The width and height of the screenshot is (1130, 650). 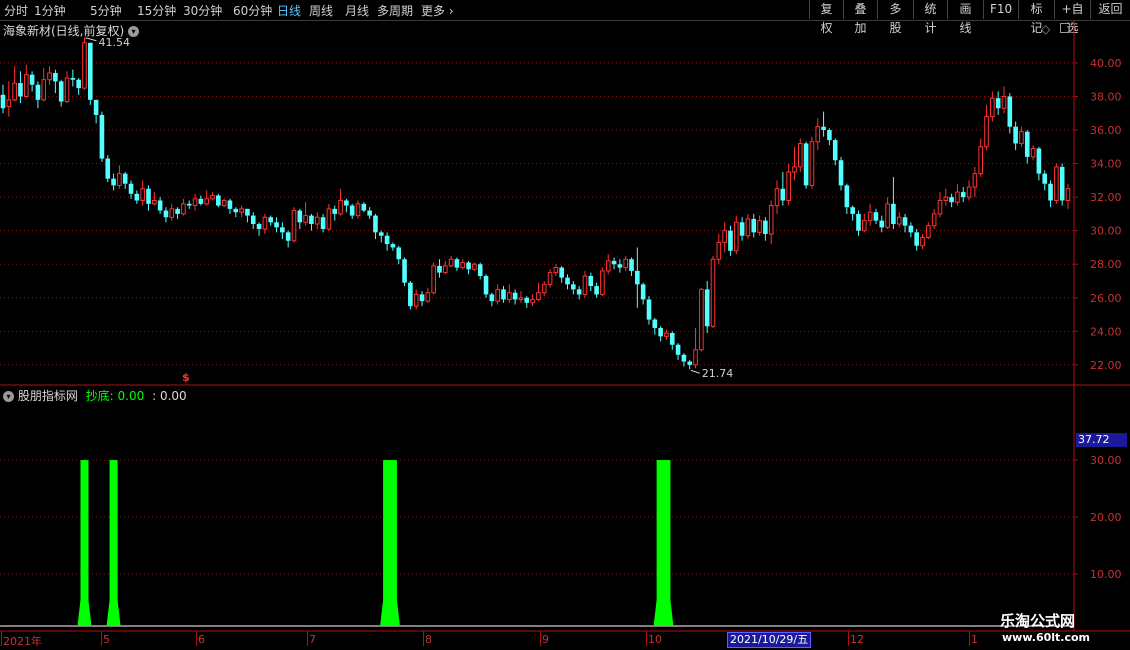 What do you see at coordinates (113, 42) in the screenshot?
I see `high-label: 41.54` at bounding box center [113, 42].